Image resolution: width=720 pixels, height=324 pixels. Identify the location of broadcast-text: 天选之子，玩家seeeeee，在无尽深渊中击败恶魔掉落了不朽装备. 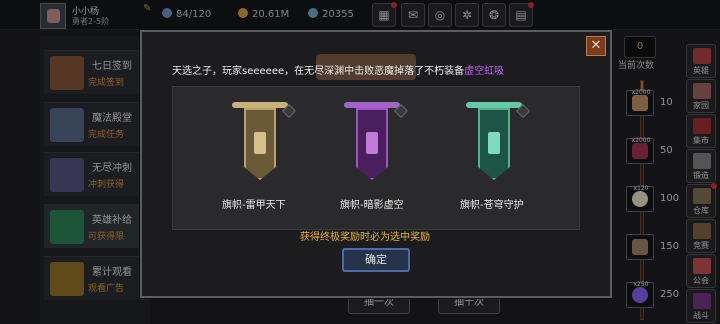
(318, 71).